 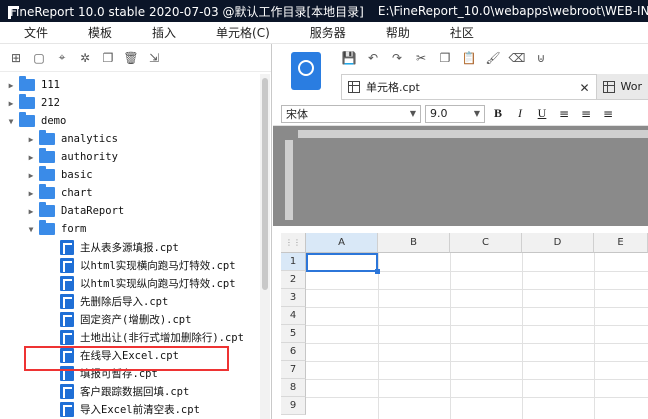 I want to click on tree-folder-111: ▶ 111, so click(x=33, y=85).